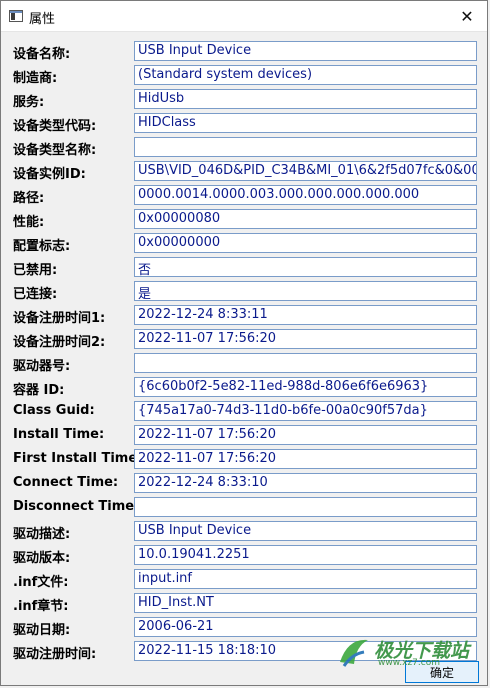 Image resolution: width=490 pixels, height=688 pixels. What do you see at coordinates (305, 123) in the screenshot?
I see `property-value-field: HIDClass` at bounding box center [305, 123].